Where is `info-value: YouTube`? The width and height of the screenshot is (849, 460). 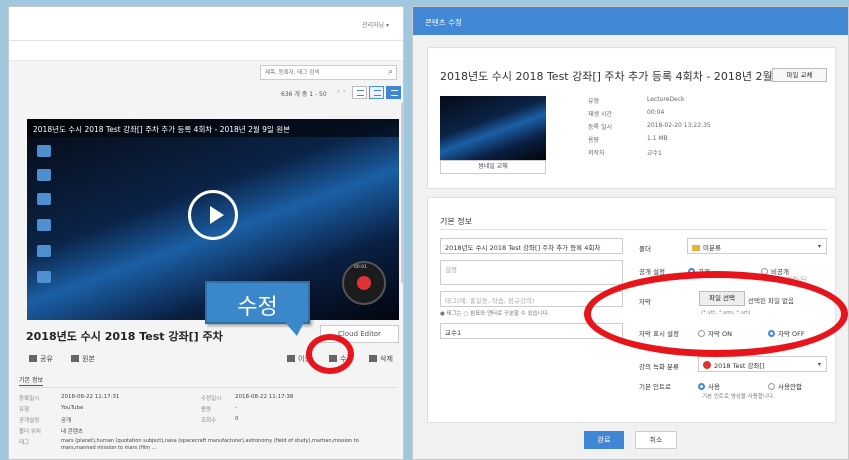 info-value: YouTube is located at coordinates (72, 408).